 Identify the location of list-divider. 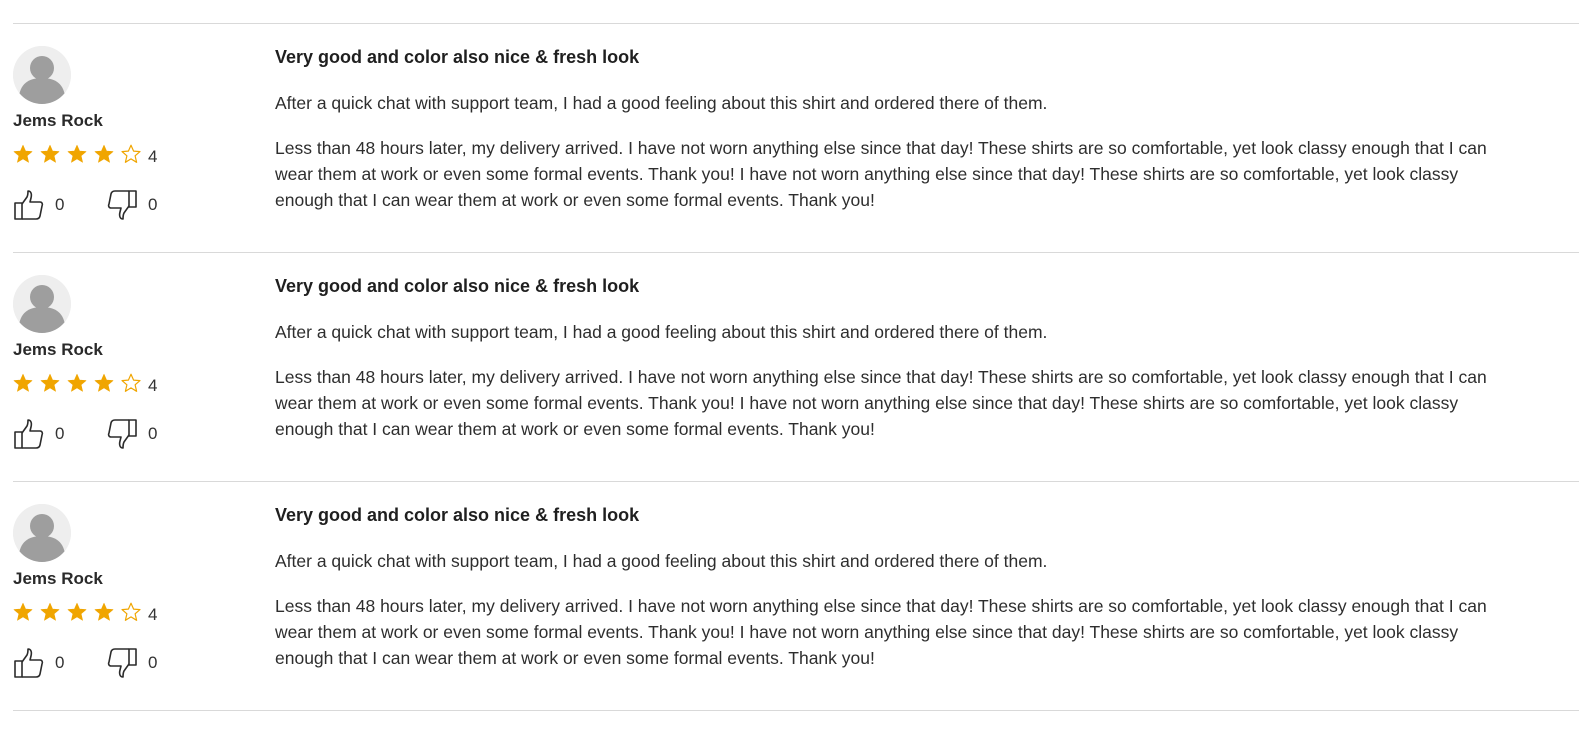
(796, 710).